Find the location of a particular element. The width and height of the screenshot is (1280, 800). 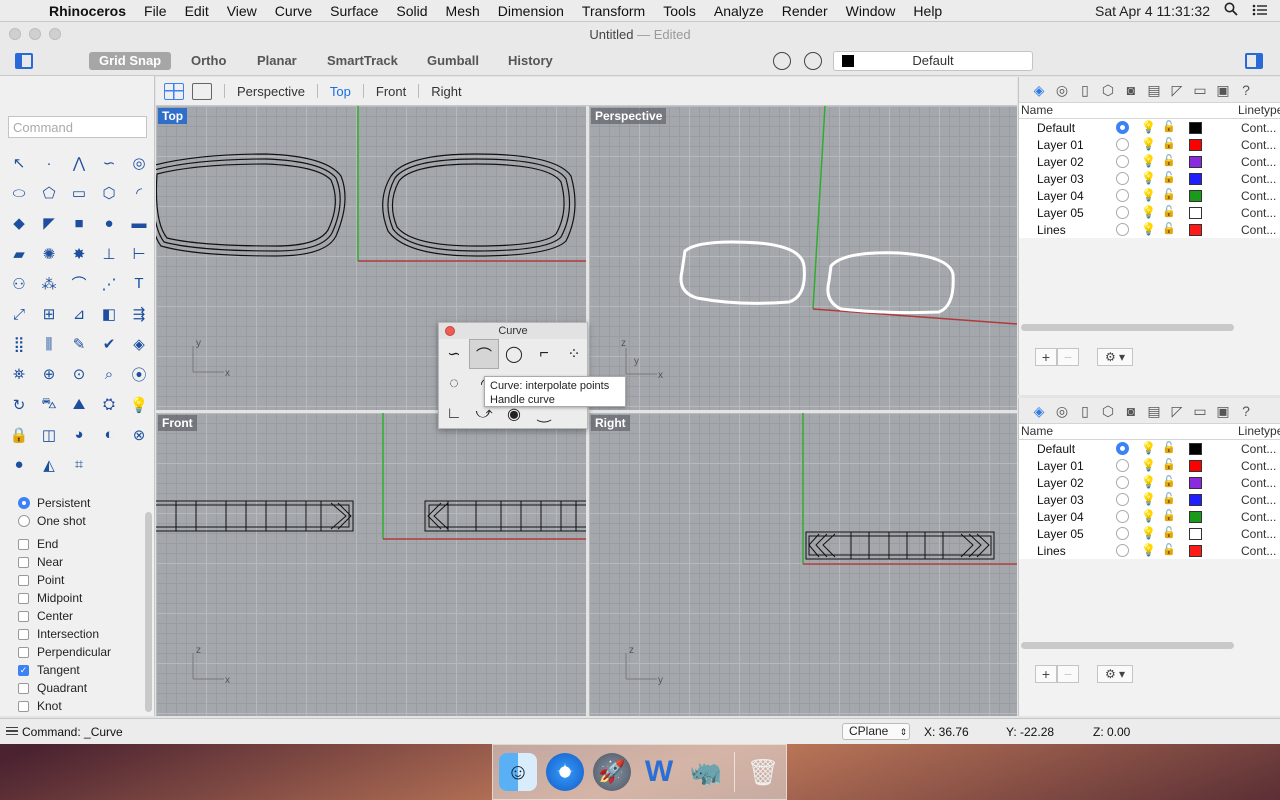

spotlight-tool-icon: ◭ is located at coordinates (49, 465).